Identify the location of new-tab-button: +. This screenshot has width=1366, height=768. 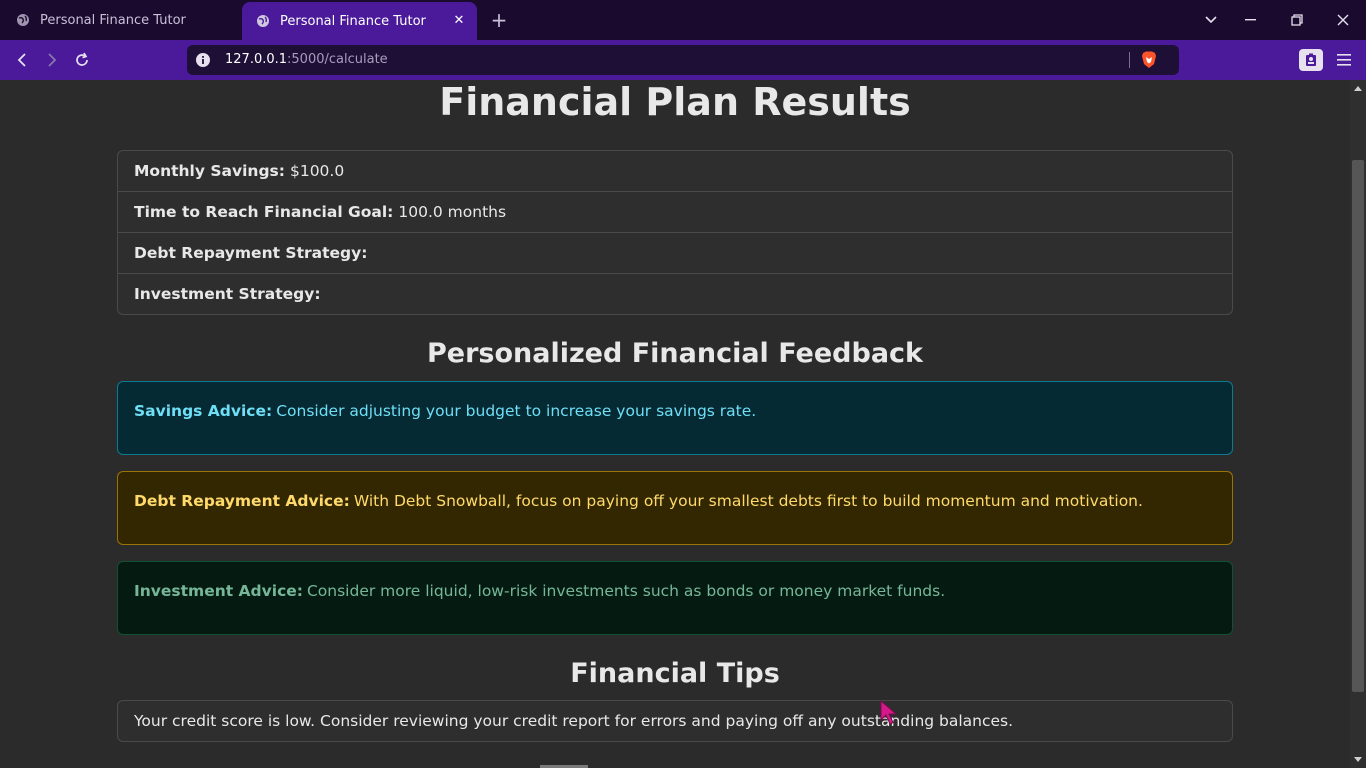
(499, 20).